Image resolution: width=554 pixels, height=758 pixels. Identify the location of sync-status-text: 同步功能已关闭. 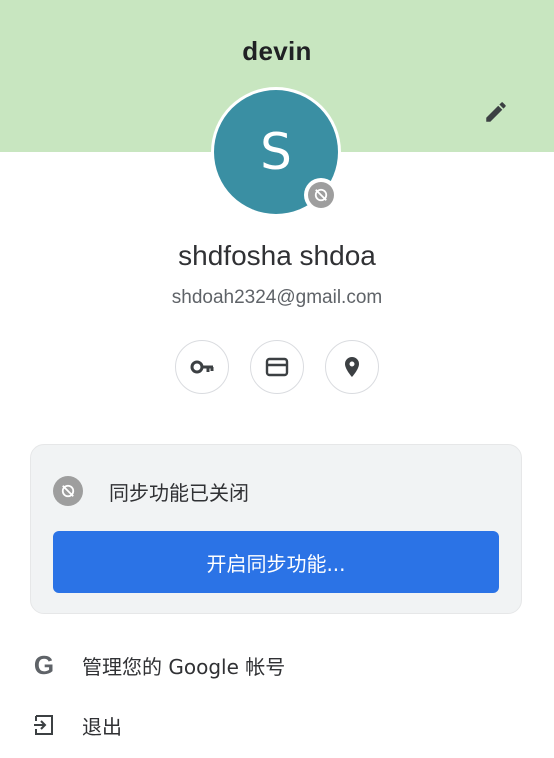
(179, 492).